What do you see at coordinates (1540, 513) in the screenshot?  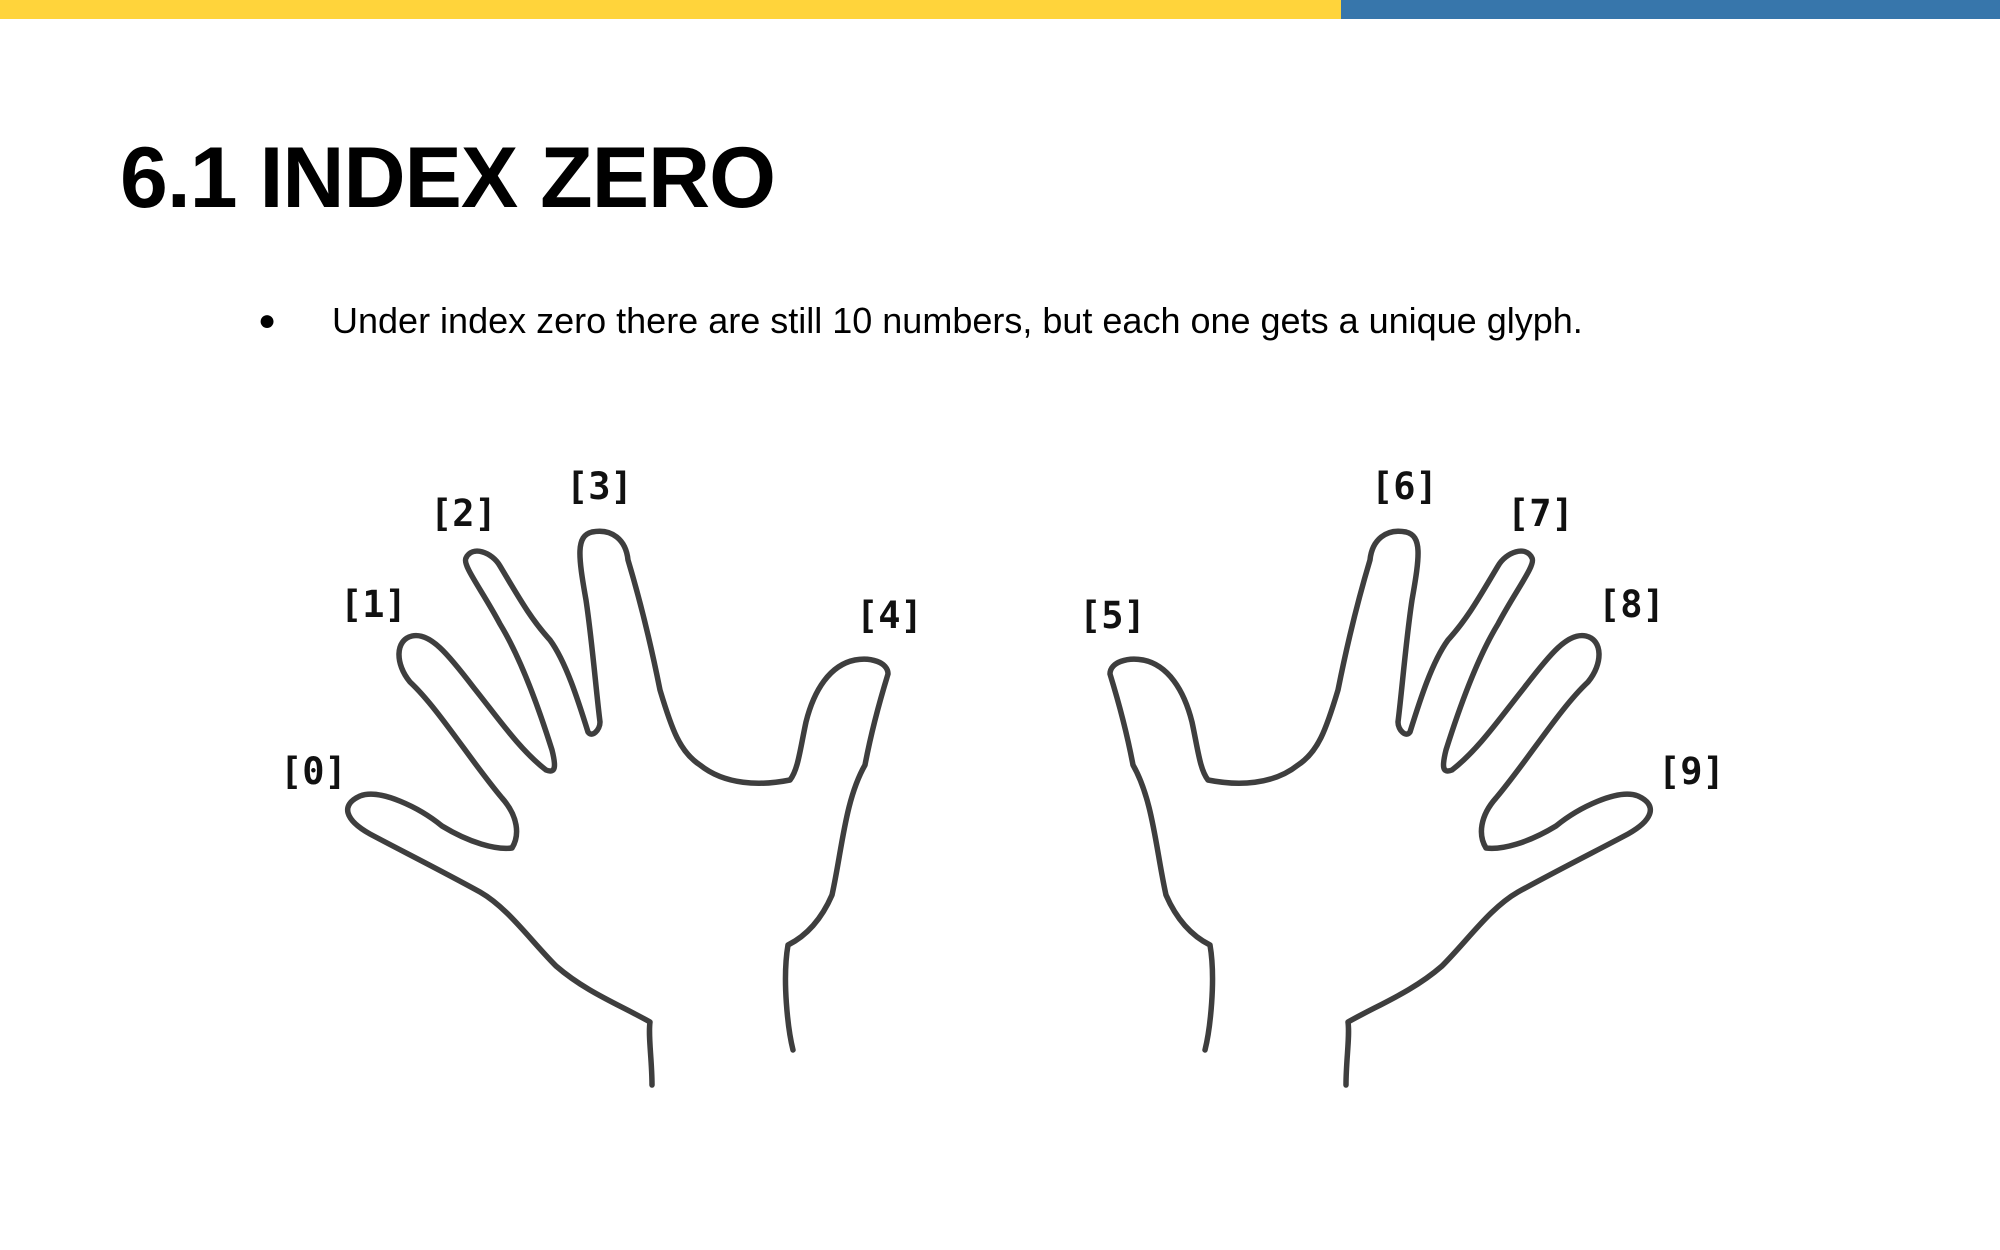 I see `finger-label-7: [7]` at bounding box center [1540, 513].